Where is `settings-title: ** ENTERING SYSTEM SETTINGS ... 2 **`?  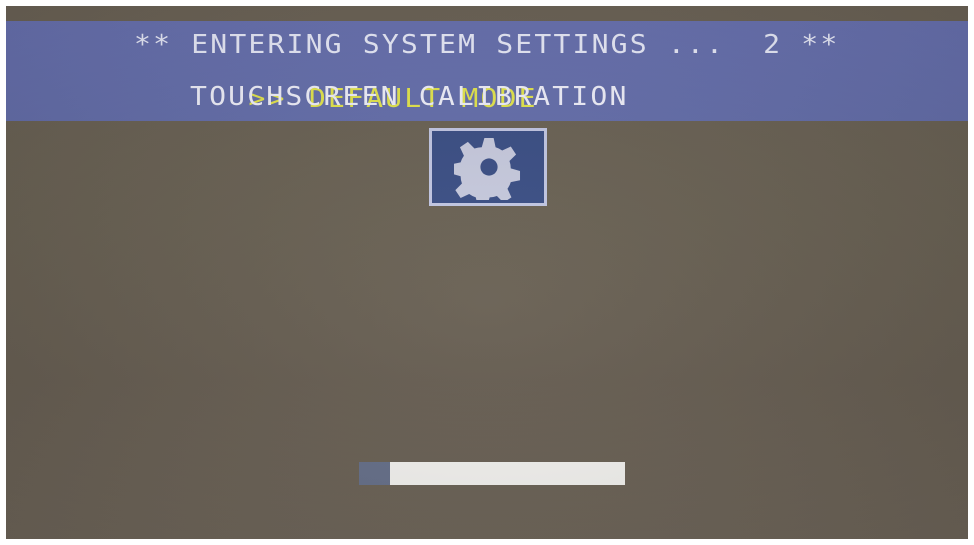 settings-title: ** ENTERING SYSTEM SETTINGS ... 2 ** is located at coordinates (487, 45).